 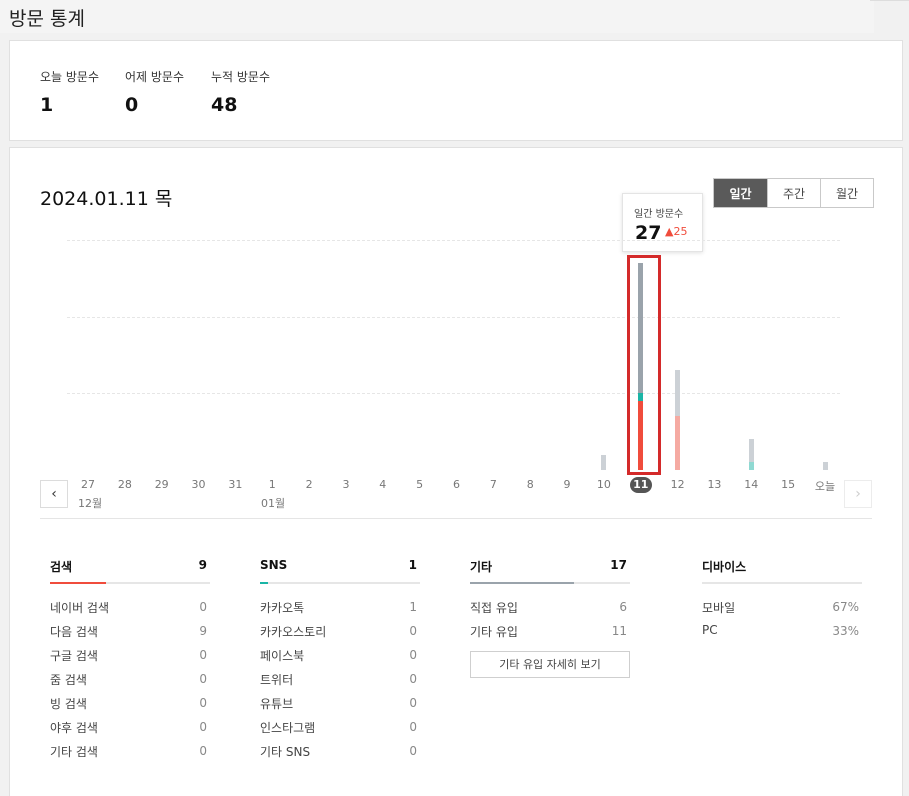 What do you see at coordinates (437, 16) in the screenshot?
I see `top-bar: 방문 통계` at bounding box center [437, 16].